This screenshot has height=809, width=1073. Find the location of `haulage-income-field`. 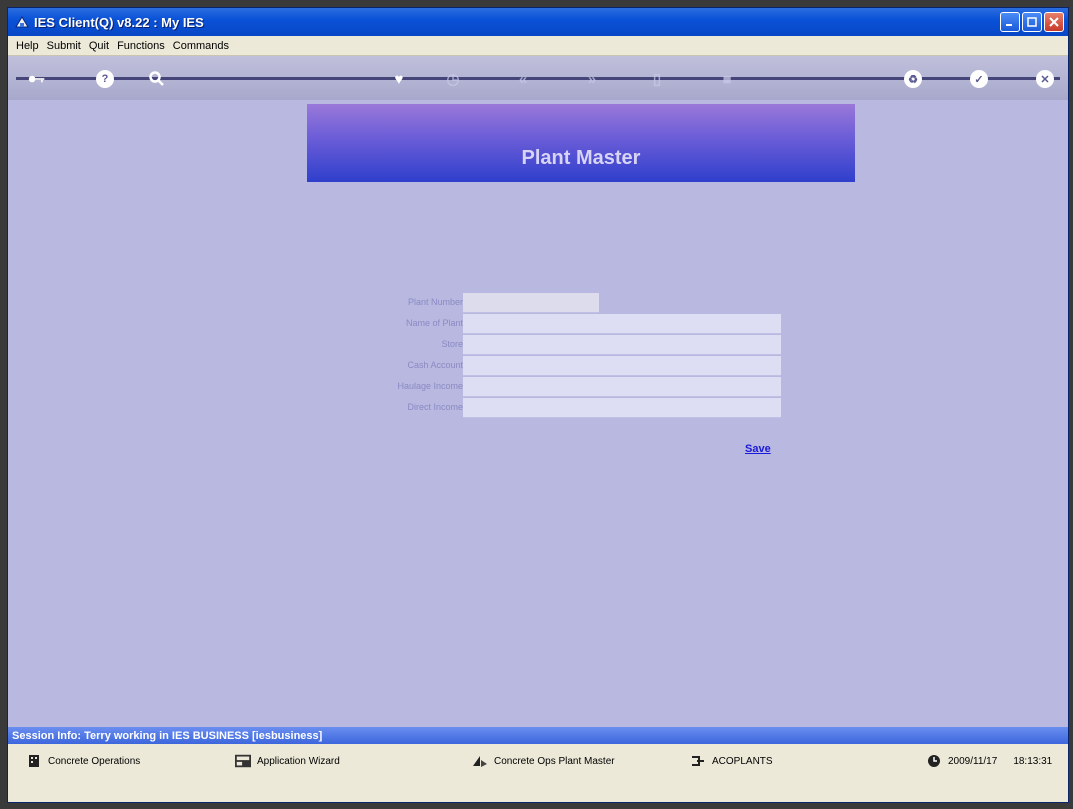

haulage-income-field is located at coordinates (622, 387).